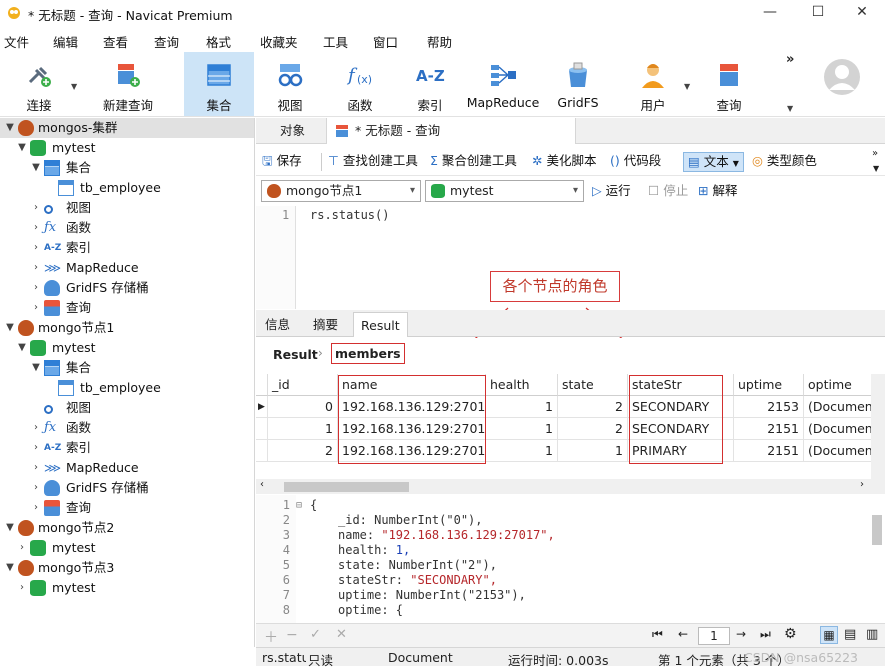 This screenshot has height=669, width=885. I want to click on user-dropdown-icon: ▼, so click(687, 86).